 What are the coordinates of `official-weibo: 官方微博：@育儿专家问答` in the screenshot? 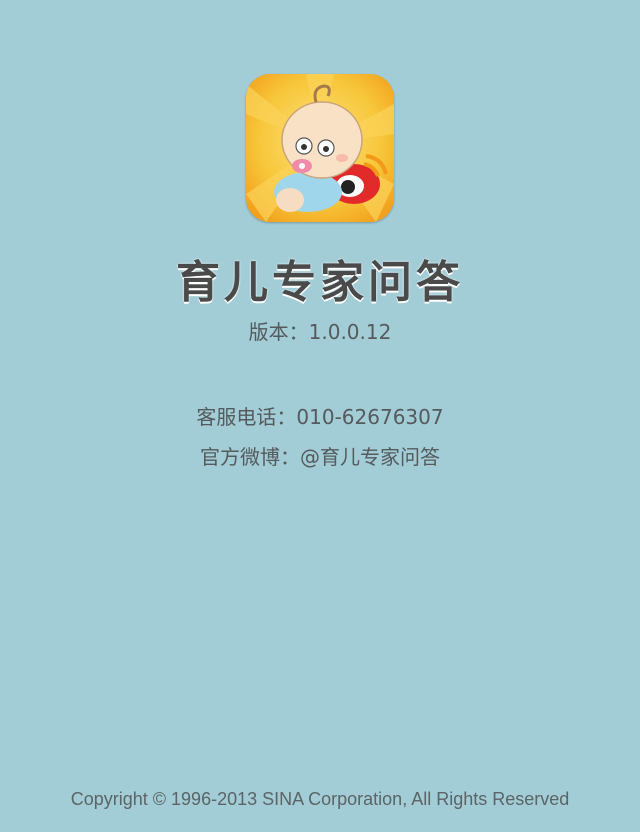 It's located at (320, 455).